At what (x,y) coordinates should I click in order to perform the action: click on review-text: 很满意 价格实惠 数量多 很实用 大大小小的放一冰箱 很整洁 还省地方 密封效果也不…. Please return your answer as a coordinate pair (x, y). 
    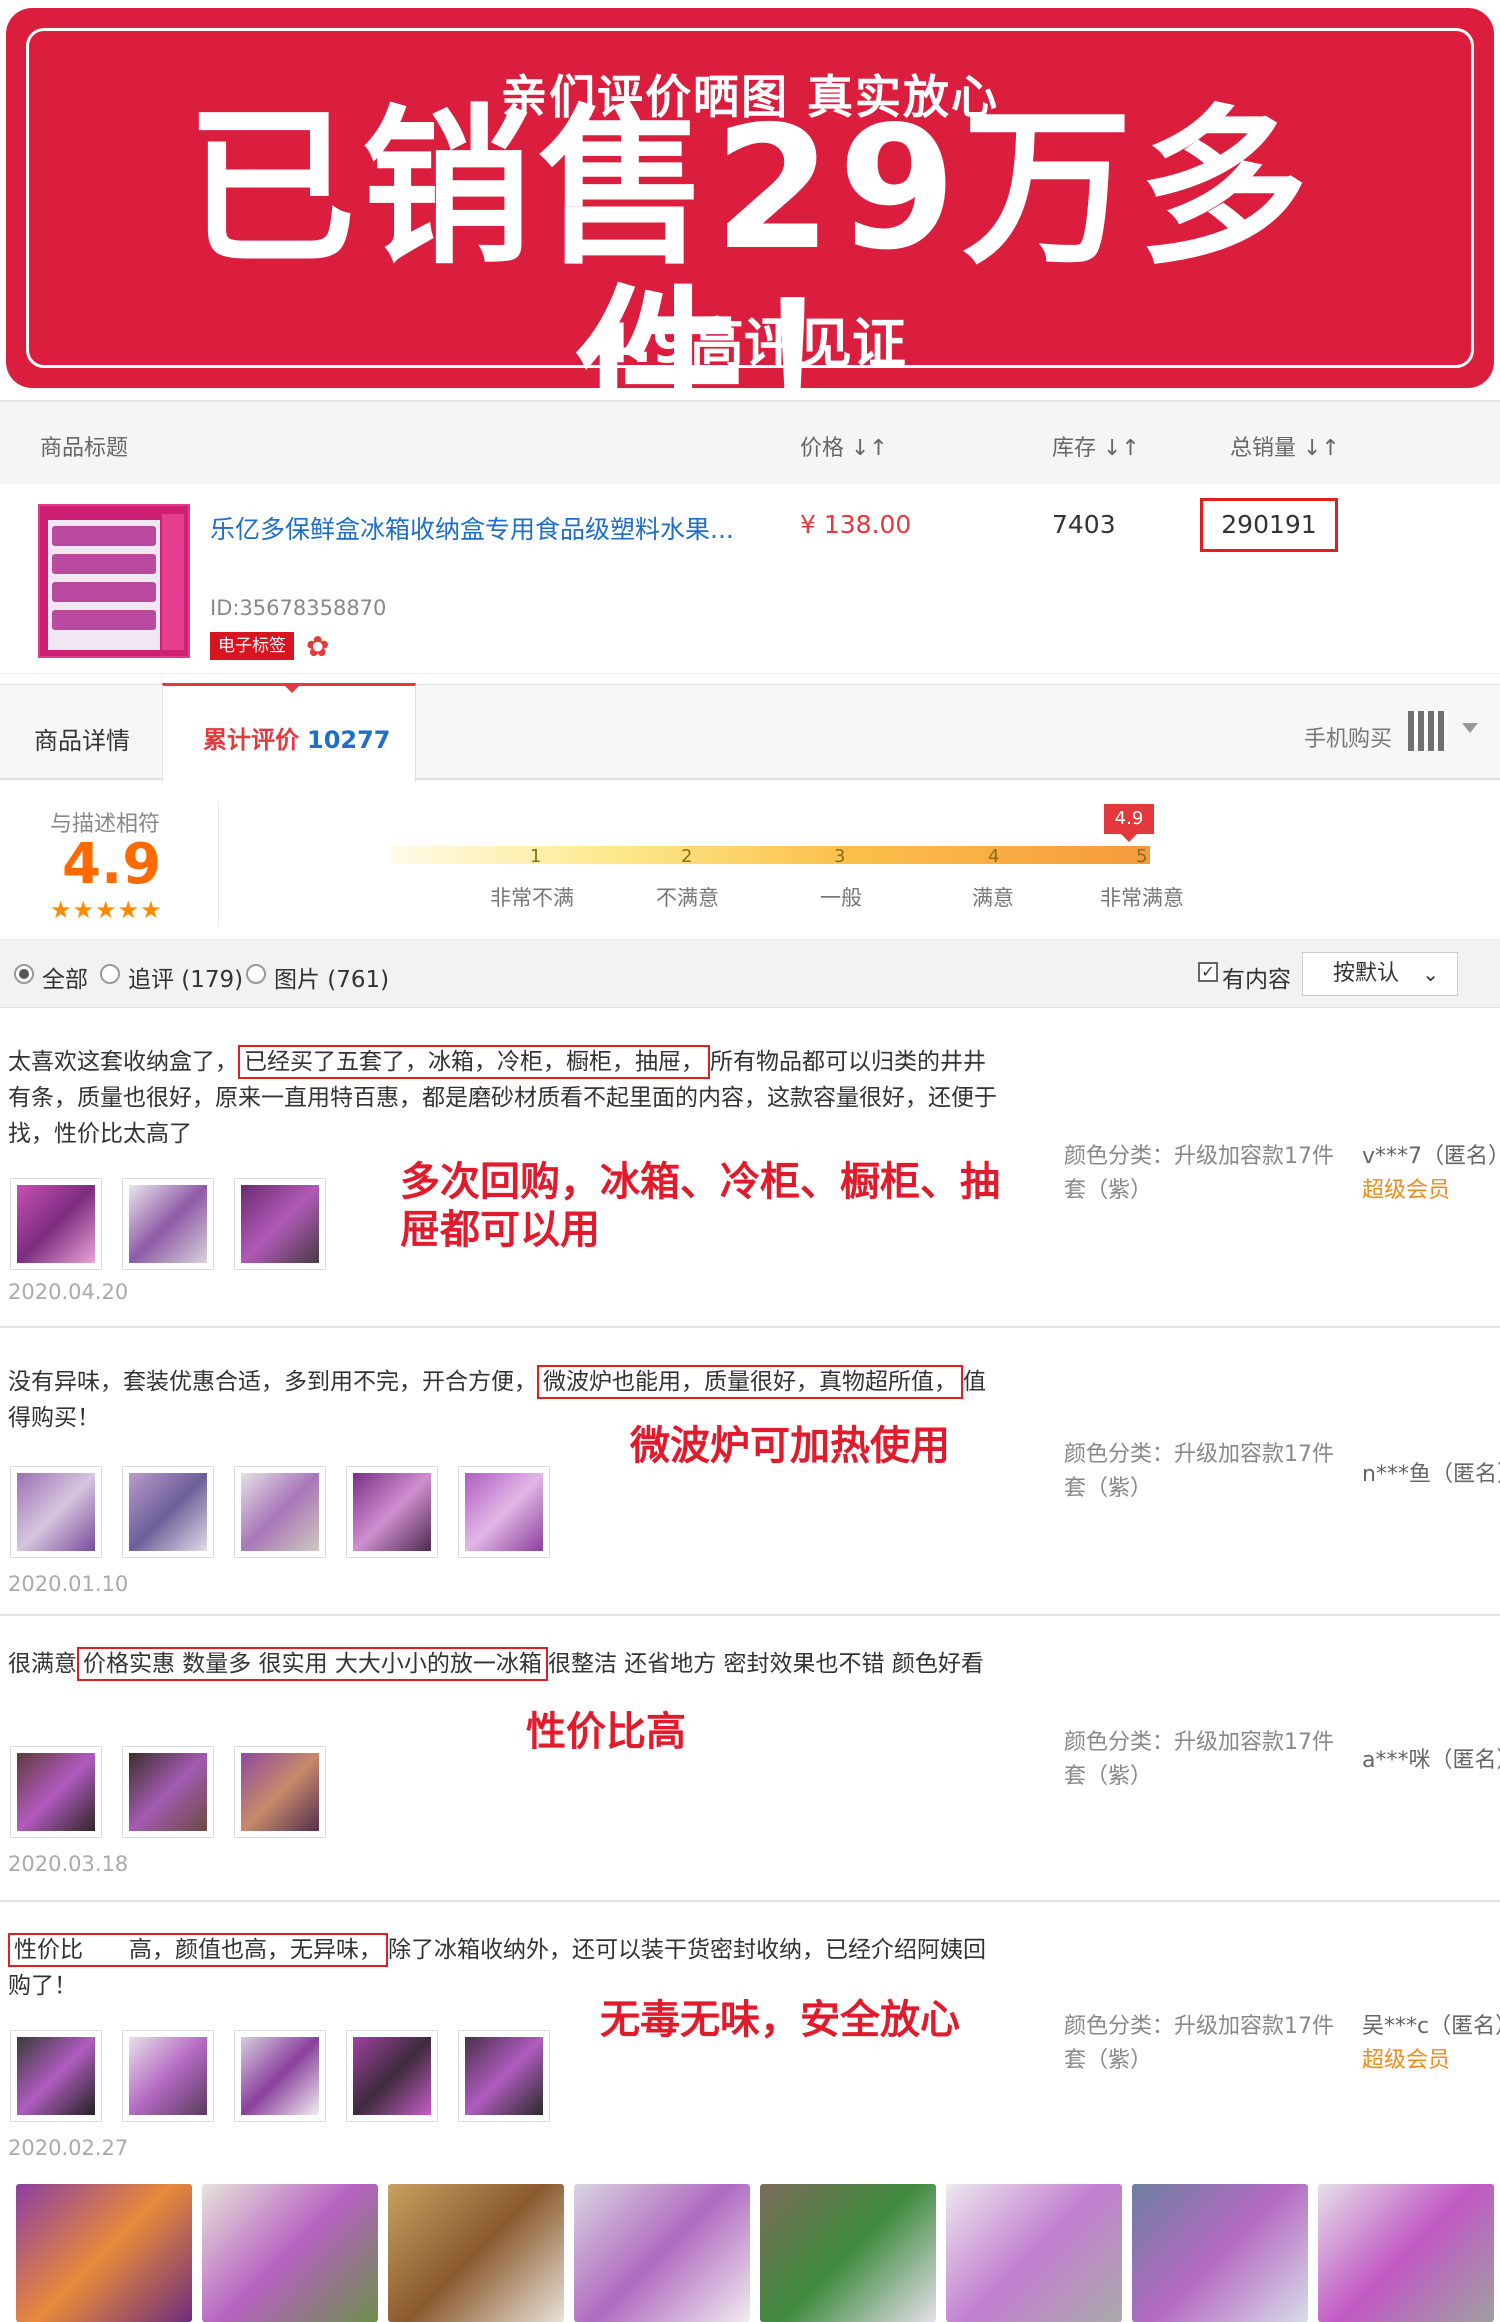
    Looking at the image, I should click on (508, 1664).